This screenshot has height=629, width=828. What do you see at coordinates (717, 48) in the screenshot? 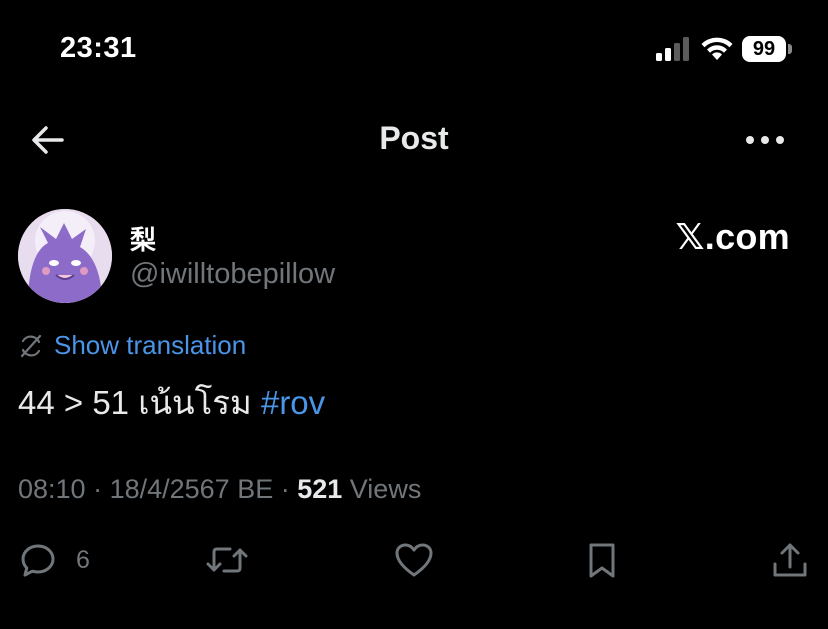
I see `wifi-icon` at bounding box center [717, 48].